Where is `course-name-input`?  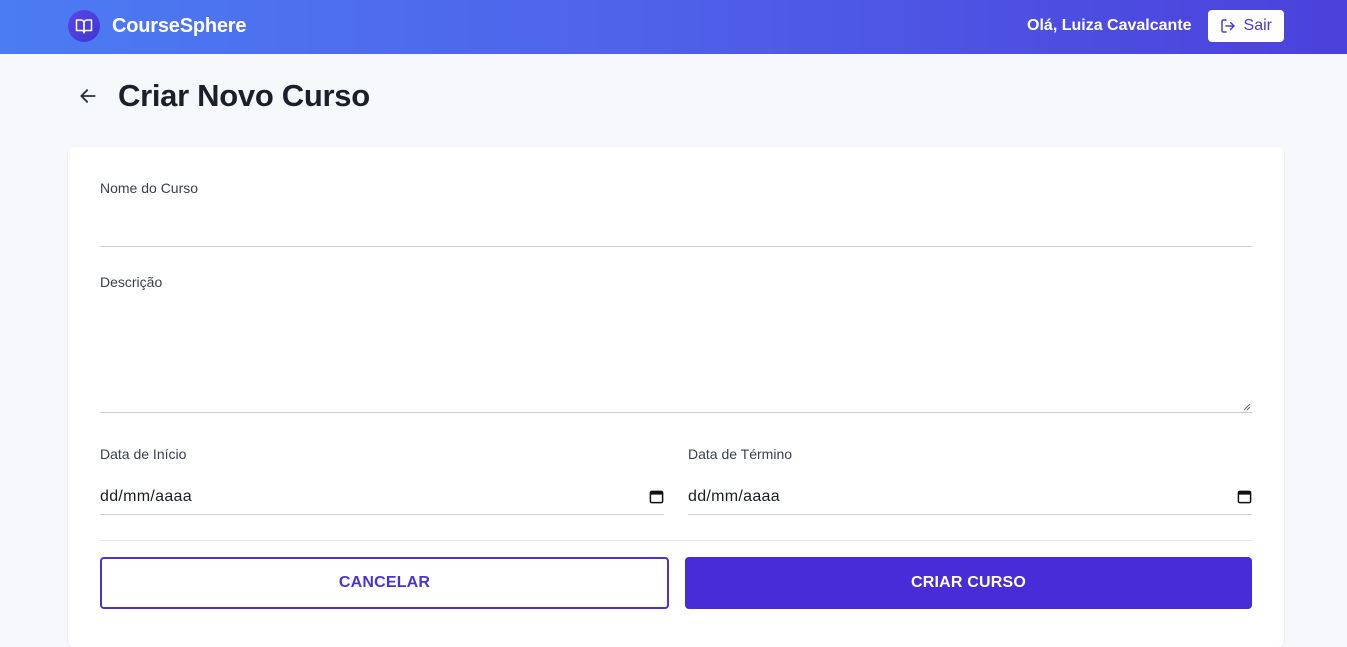
course-name-input is located at coordinates (676, 228).